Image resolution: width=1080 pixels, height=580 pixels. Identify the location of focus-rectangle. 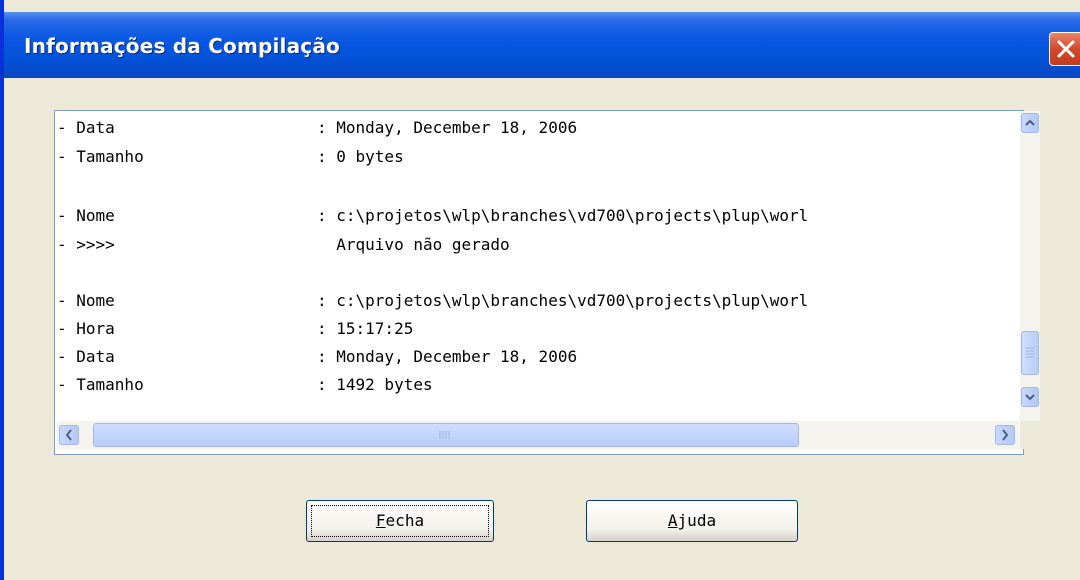
(400, 521).